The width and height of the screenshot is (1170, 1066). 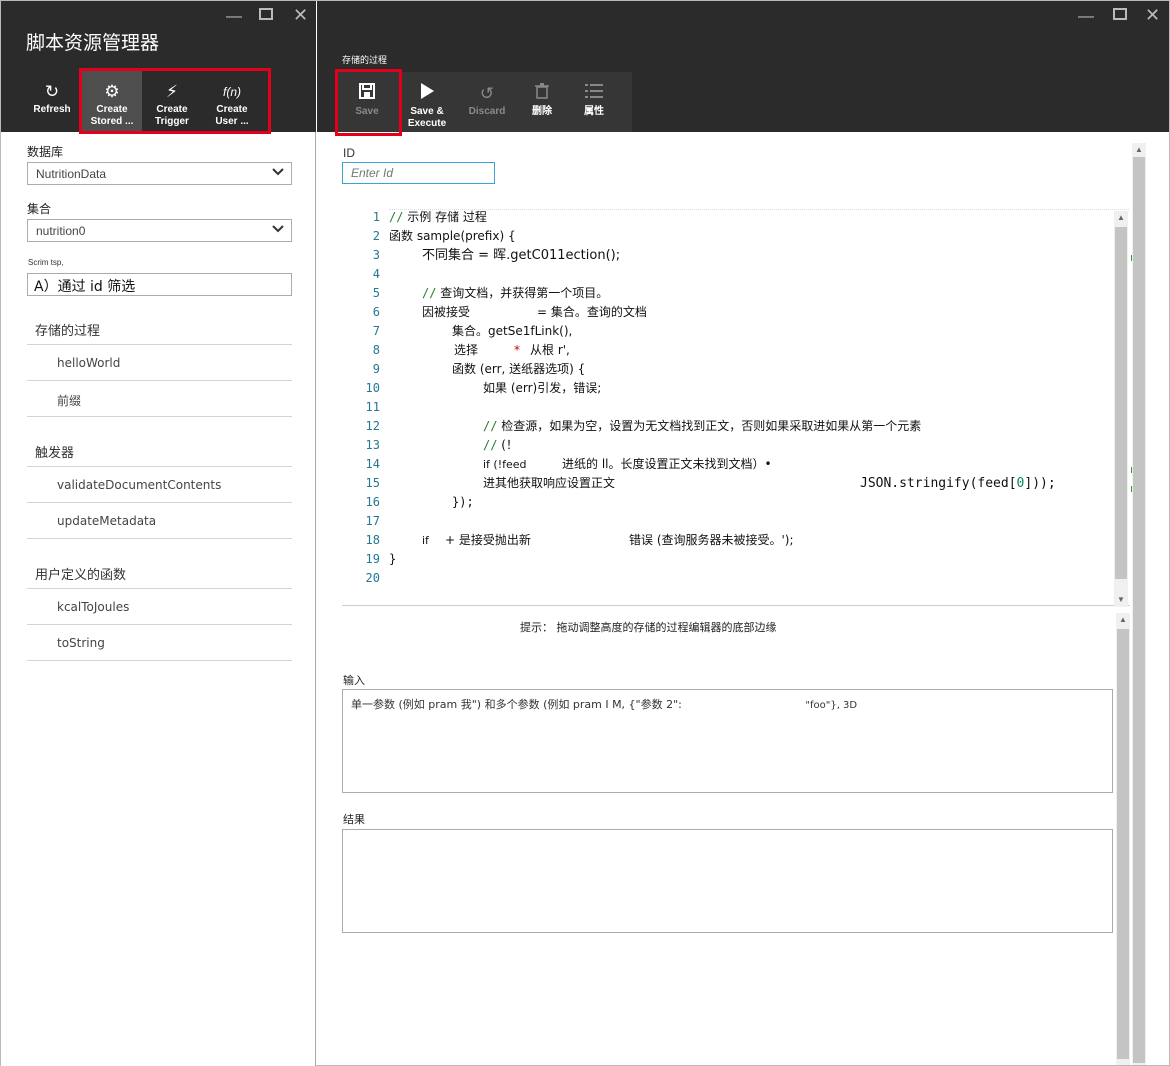 I want to click on list-item: updateMetadata, so click(x=159, y=521).